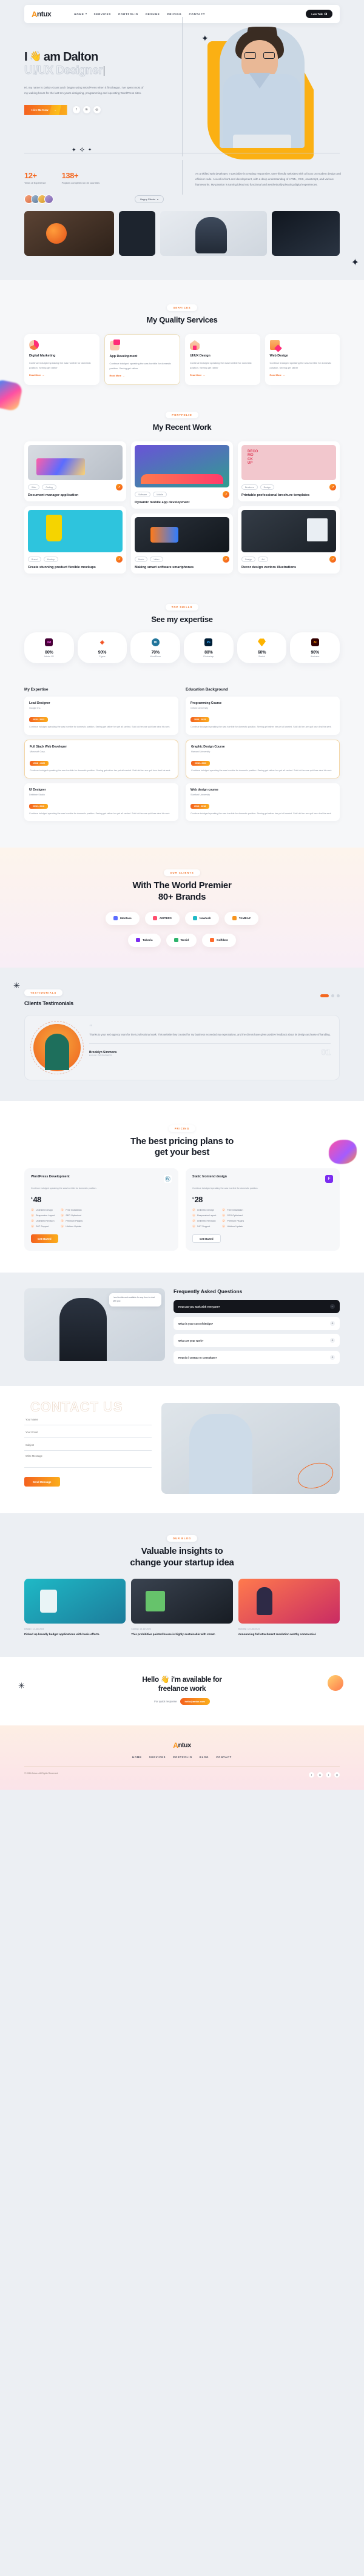 Image resolution: width=364 pixels, height=2576 pixels. I want to click on lets-talk-button: Lets Talk, so click(319, 14).